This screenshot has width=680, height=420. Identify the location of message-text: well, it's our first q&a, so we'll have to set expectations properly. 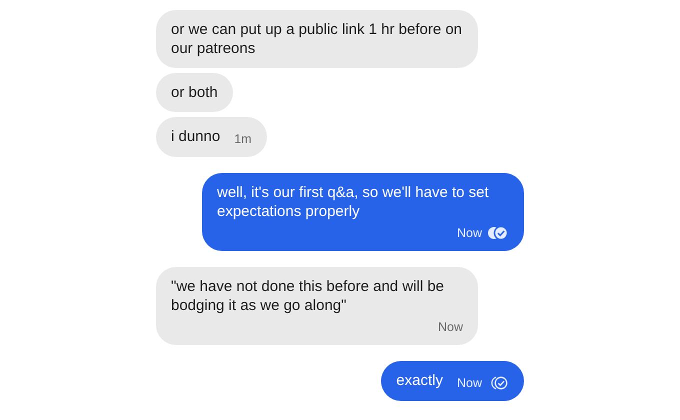
(353, 202).